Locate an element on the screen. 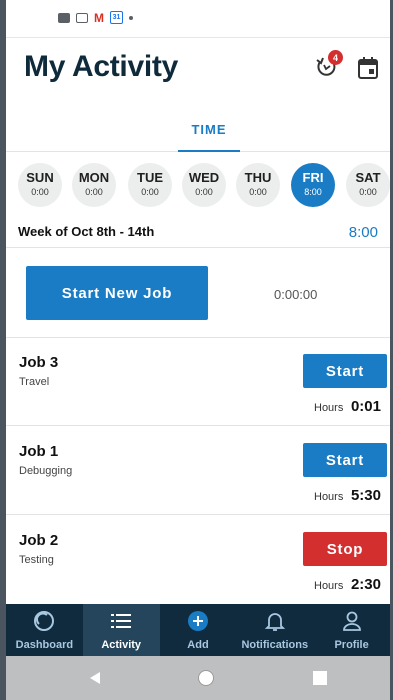 This screenshot has width=393, height=700. recents-button is located at coordinates (320, 678).